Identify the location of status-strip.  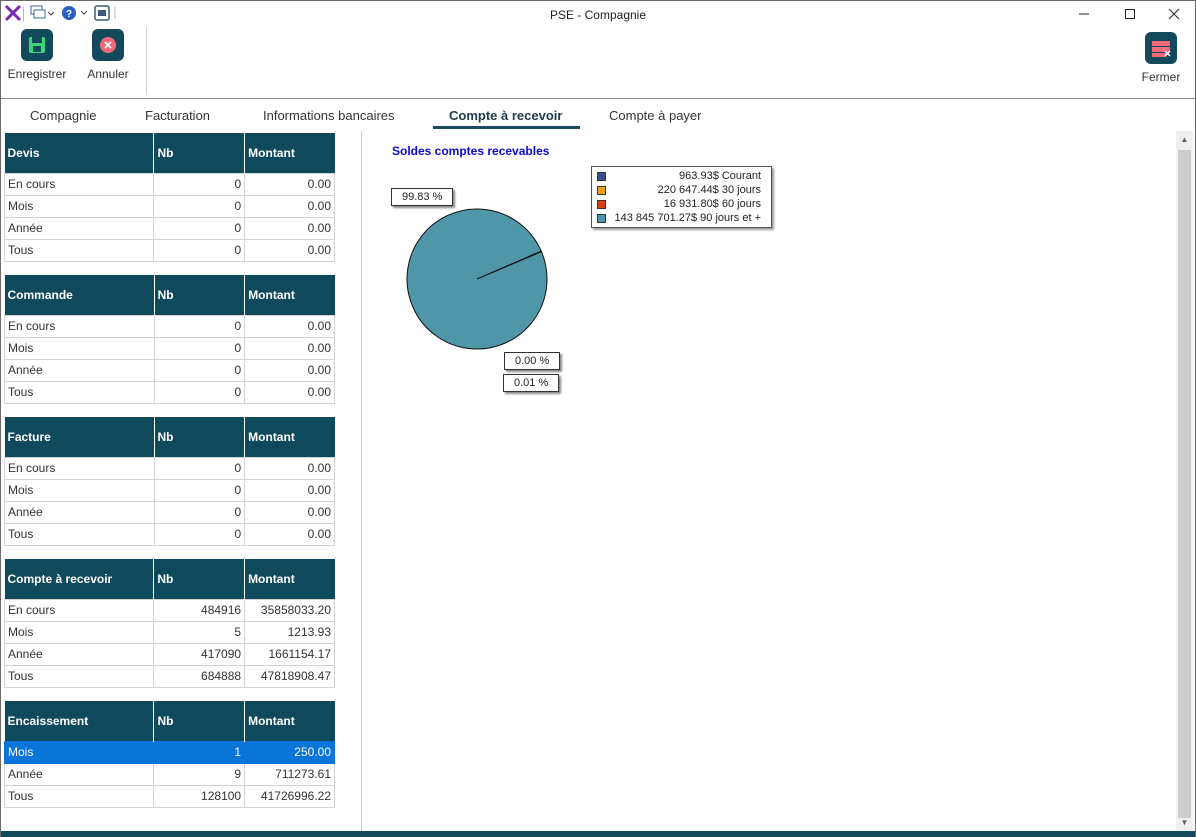
(598, 834).